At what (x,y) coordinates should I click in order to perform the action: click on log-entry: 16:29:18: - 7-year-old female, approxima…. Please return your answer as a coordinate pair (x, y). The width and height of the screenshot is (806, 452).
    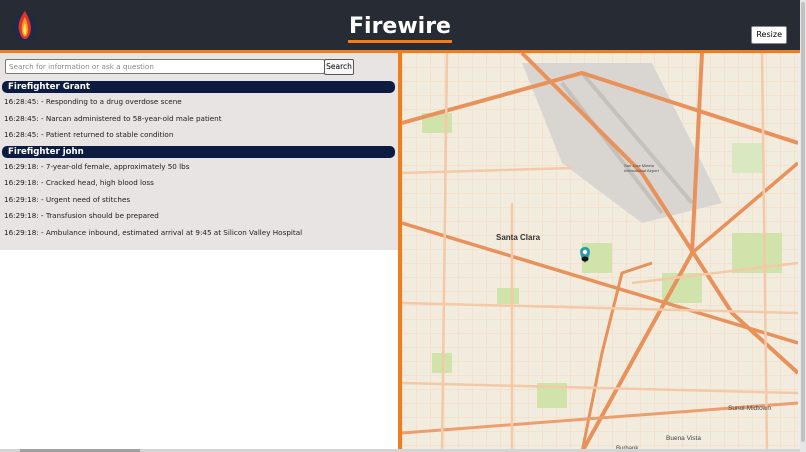
    Looking at the image, I should click on (97, 166).